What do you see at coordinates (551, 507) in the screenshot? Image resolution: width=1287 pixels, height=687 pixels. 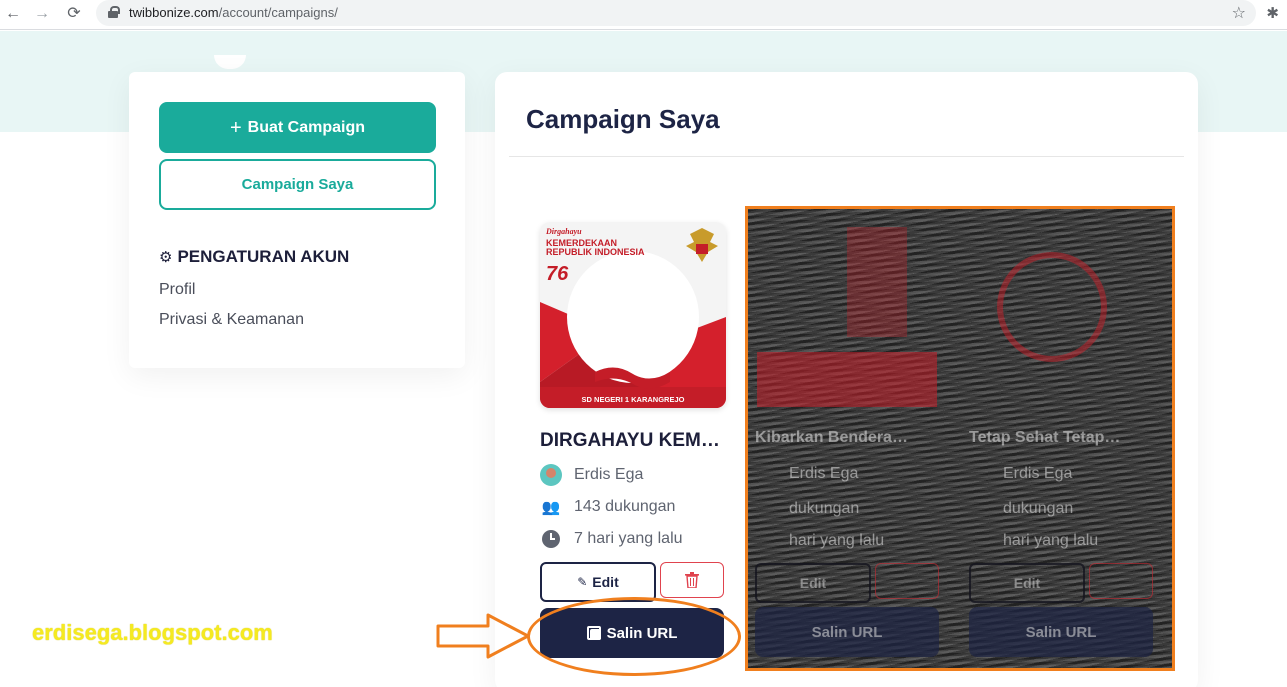 I see `users-icon: 👥` at bounding box center [551, 507].